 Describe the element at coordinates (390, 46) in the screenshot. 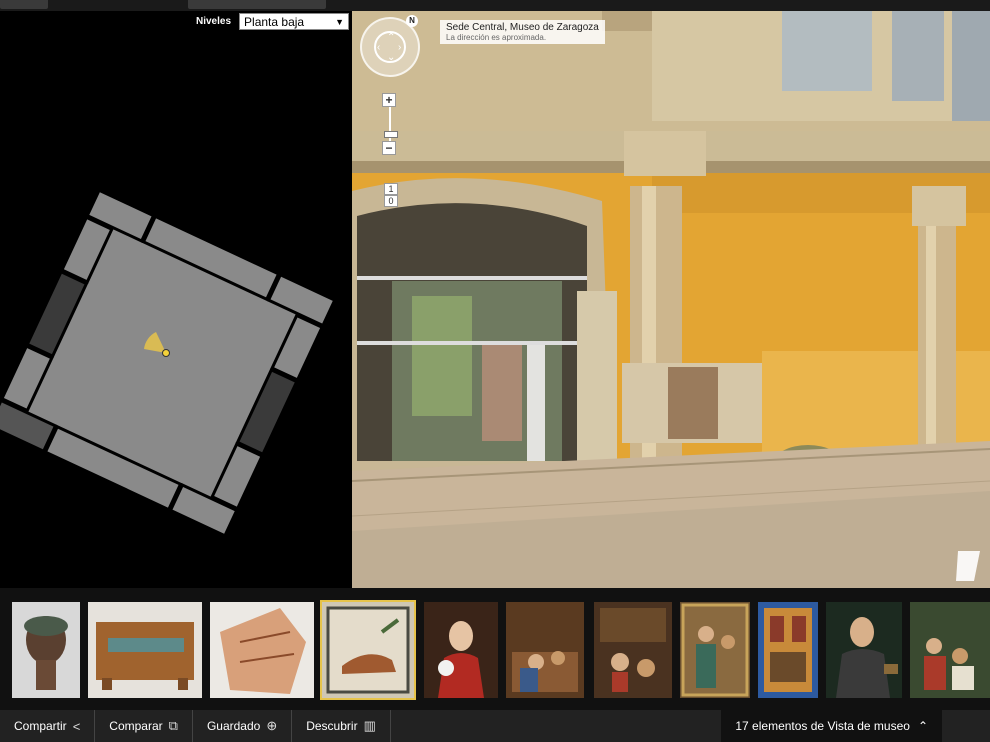

I see `compass-control: ⌃ ⌄ ‹ › N` at that location.